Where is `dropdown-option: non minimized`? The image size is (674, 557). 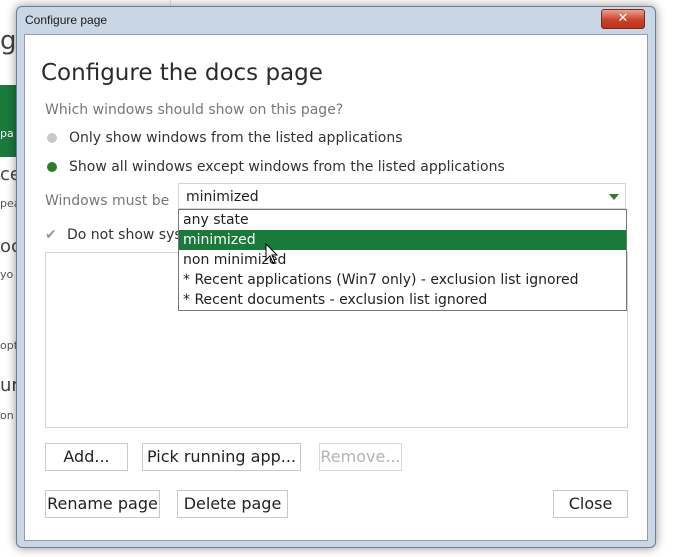
dropdown-option: non minimized is located at coordinates (402, 260).